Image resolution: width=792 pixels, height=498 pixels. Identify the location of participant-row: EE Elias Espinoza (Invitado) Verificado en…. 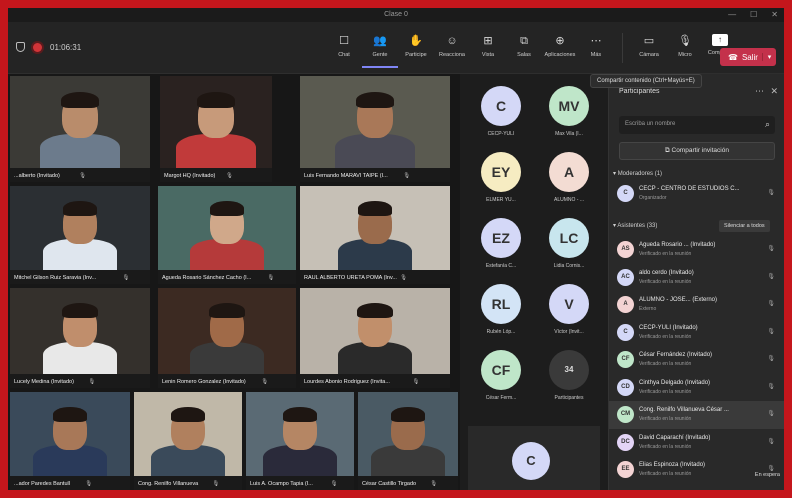
(696, 470).